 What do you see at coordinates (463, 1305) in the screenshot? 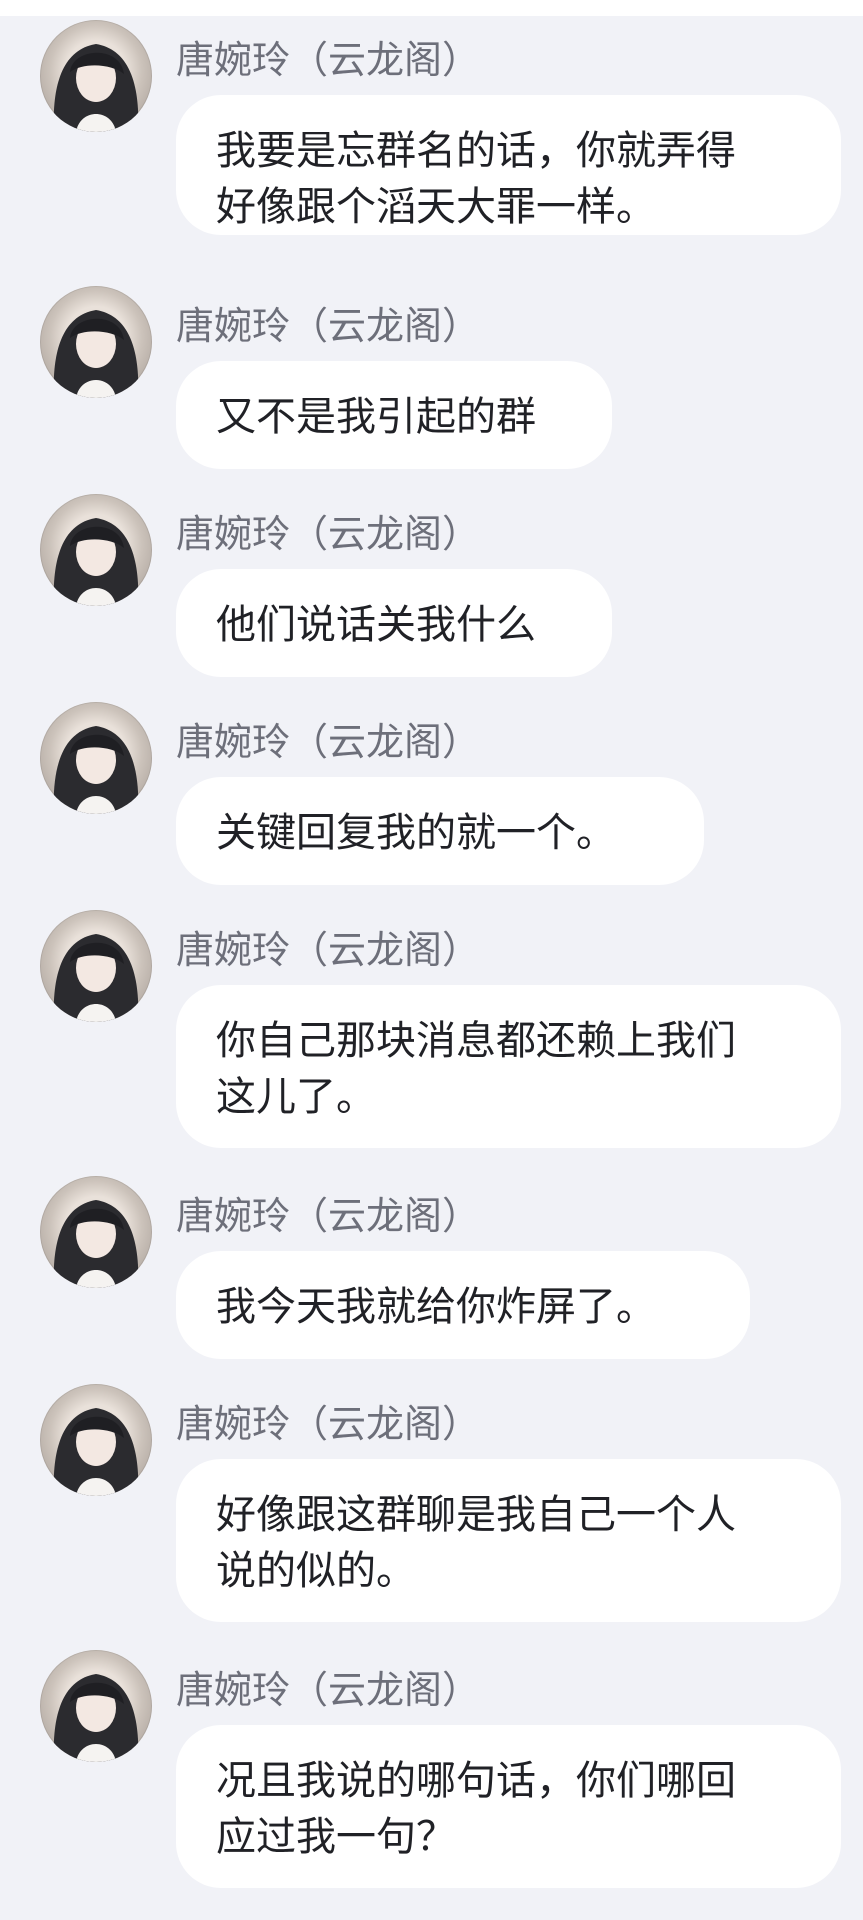
I see `message-bubble: 我今天我就给你炸屏了。` at bounding box center [463, 1305].